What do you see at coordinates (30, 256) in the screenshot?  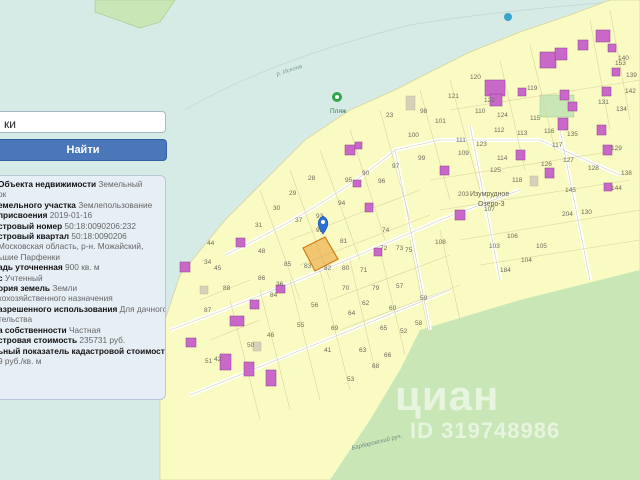 I see `info-row: ьшие Парфенки` at bounding box center [30, 256].